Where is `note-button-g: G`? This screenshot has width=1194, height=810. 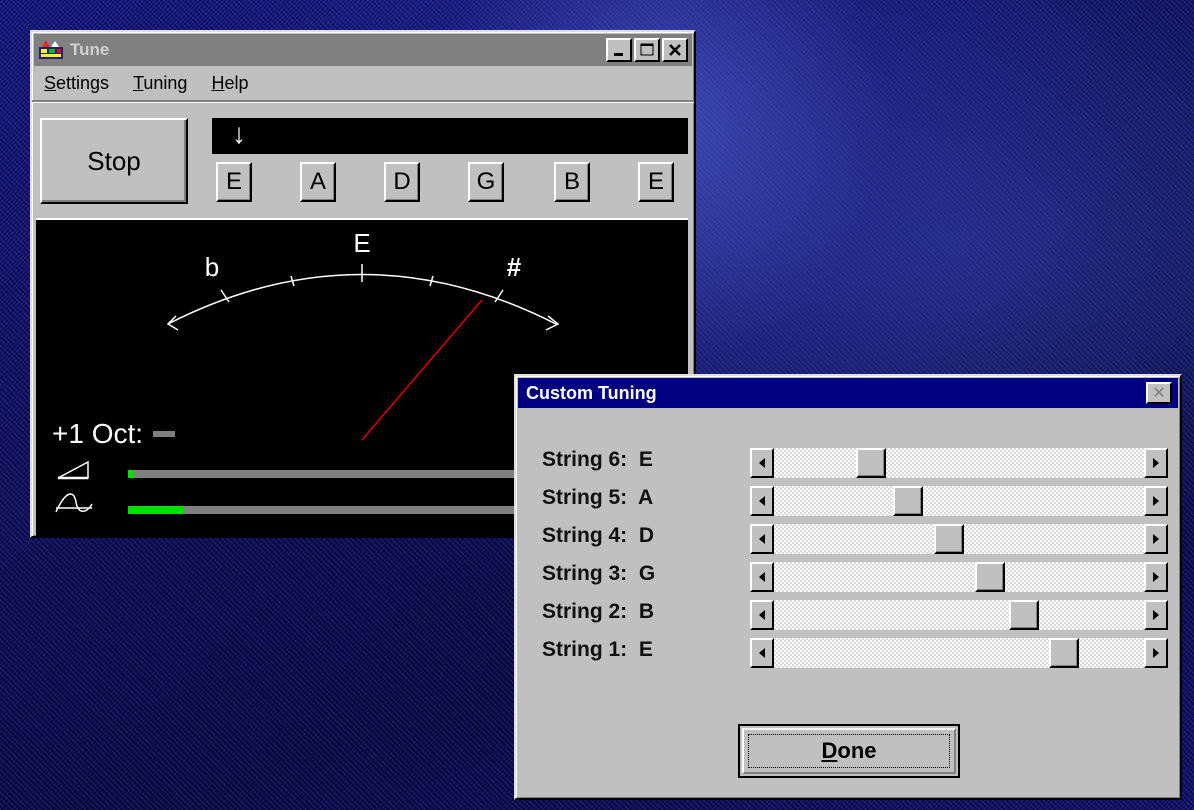
note-button-g: G is located at coordinates (486, 182).